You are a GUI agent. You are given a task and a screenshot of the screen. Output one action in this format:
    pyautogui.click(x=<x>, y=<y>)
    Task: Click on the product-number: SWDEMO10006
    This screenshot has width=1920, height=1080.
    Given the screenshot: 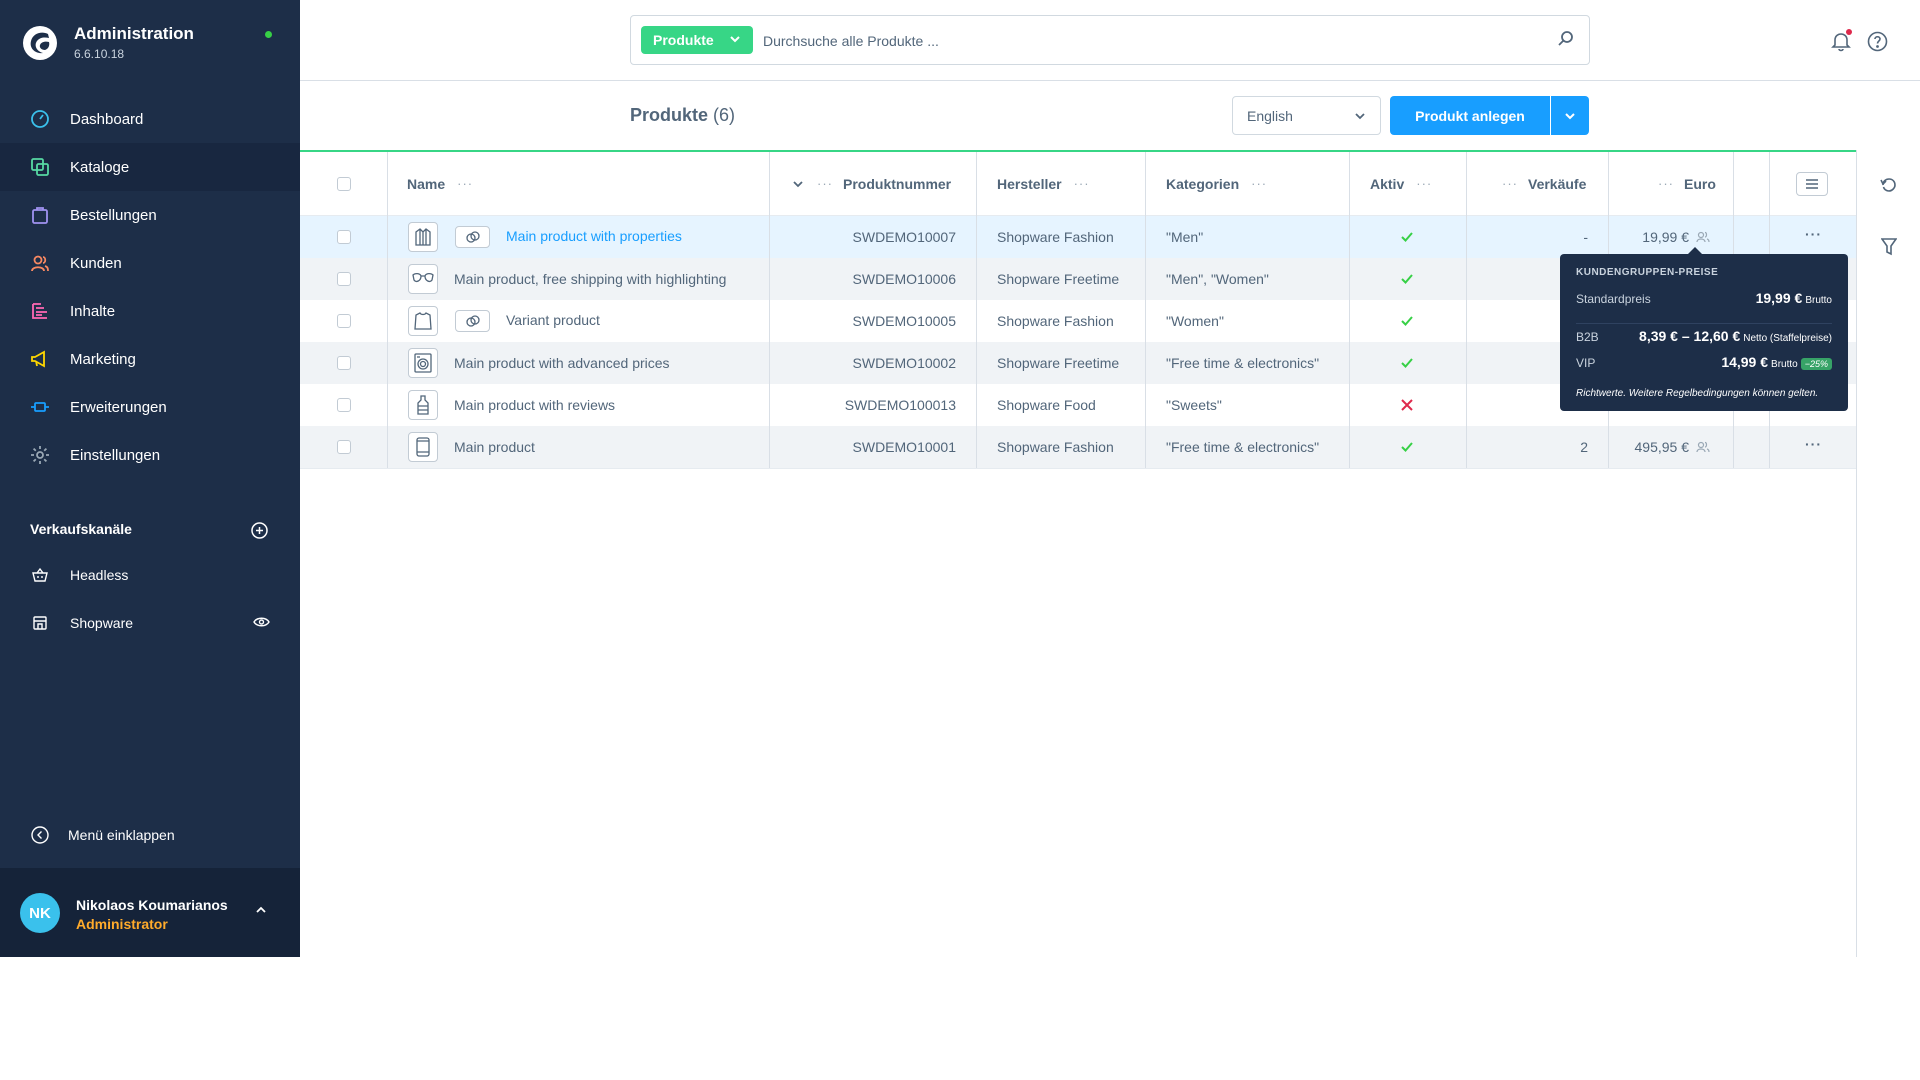 What is the action you would take?
    pyautogui.click(x=904, y=279)
    